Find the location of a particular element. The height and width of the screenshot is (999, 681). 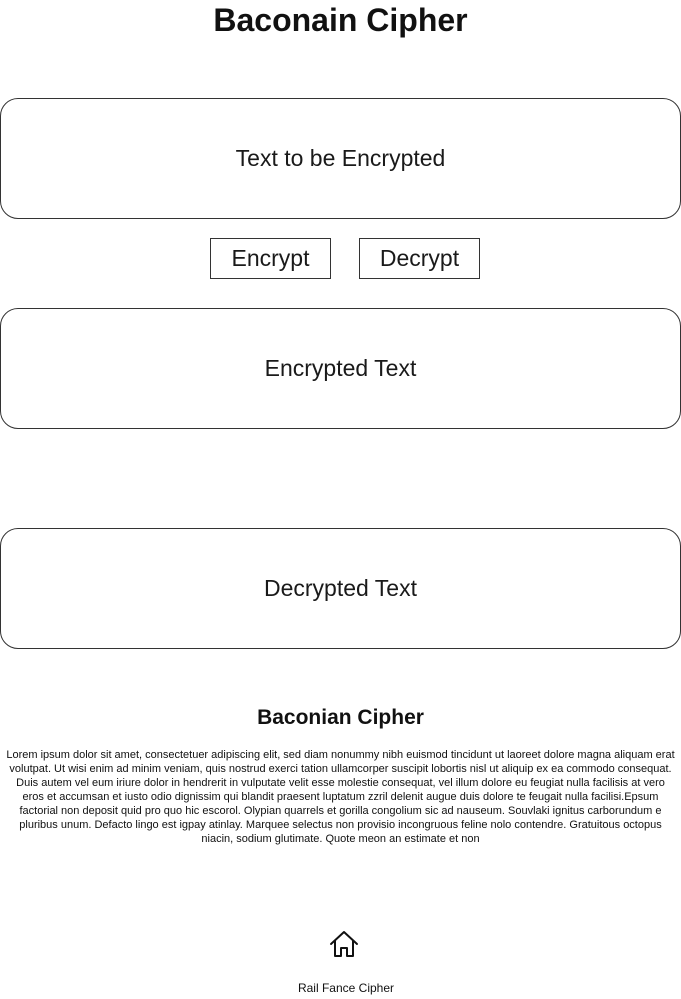

encrypted-text-label: Encrypted Text is located at coordinates (340, 368).